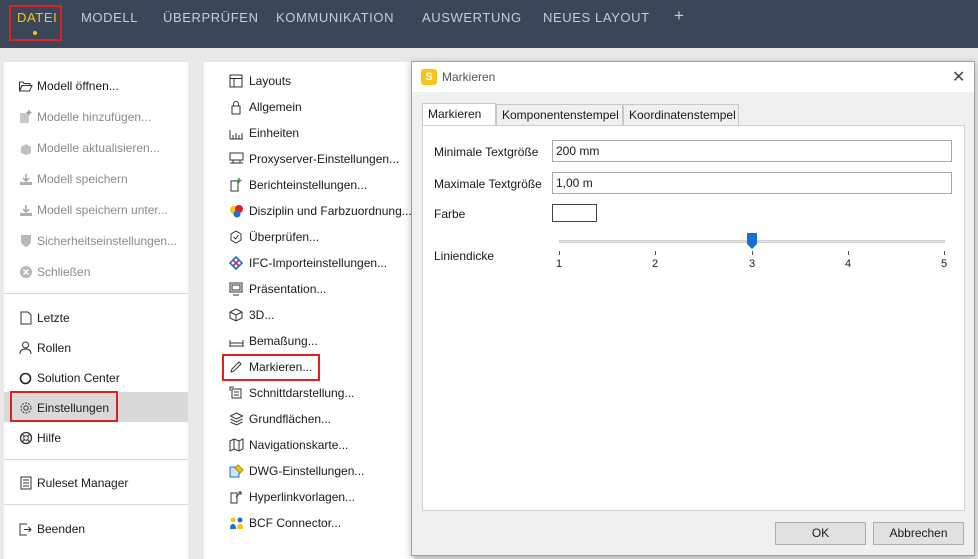 The width and height of the screenshot is (978, 559). What do you see at coordinates (25, 318) in the screenshot?
I see `document-icon` at bounding box center [25, 318].